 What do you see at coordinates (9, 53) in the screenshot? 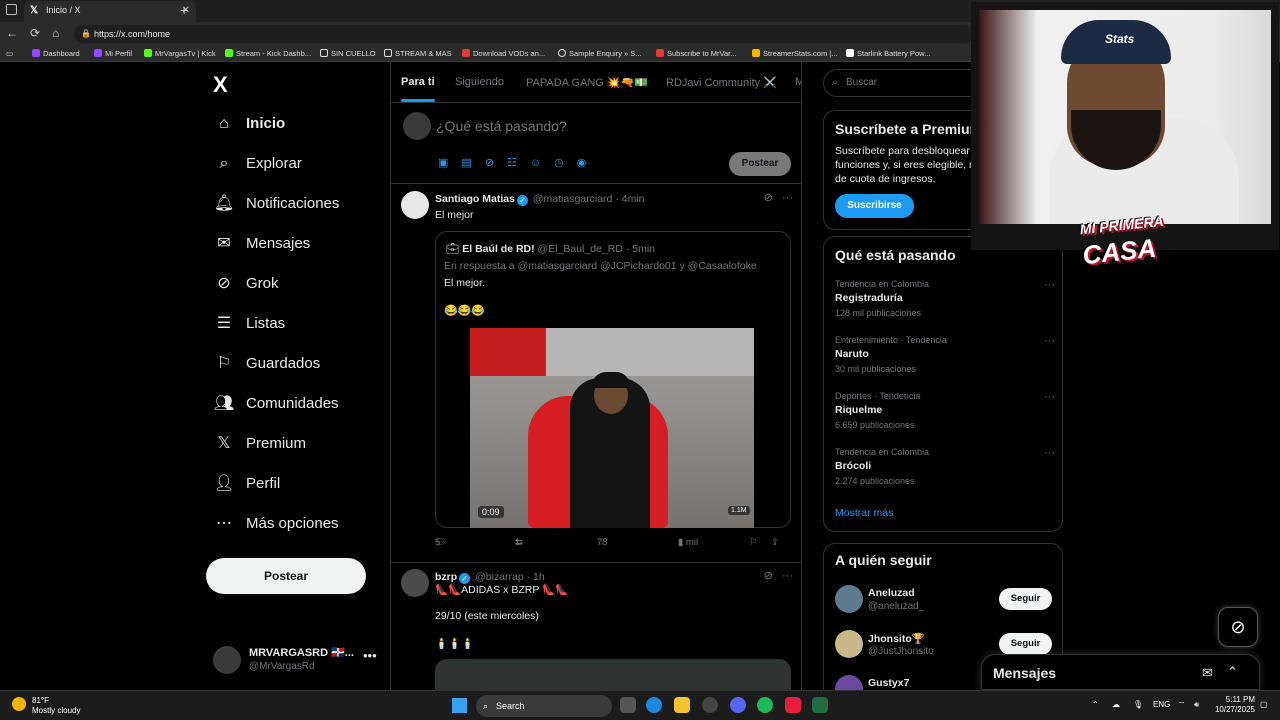
I see `bookmarks-menu-icon: ▭` at bounding box center [9, 53].